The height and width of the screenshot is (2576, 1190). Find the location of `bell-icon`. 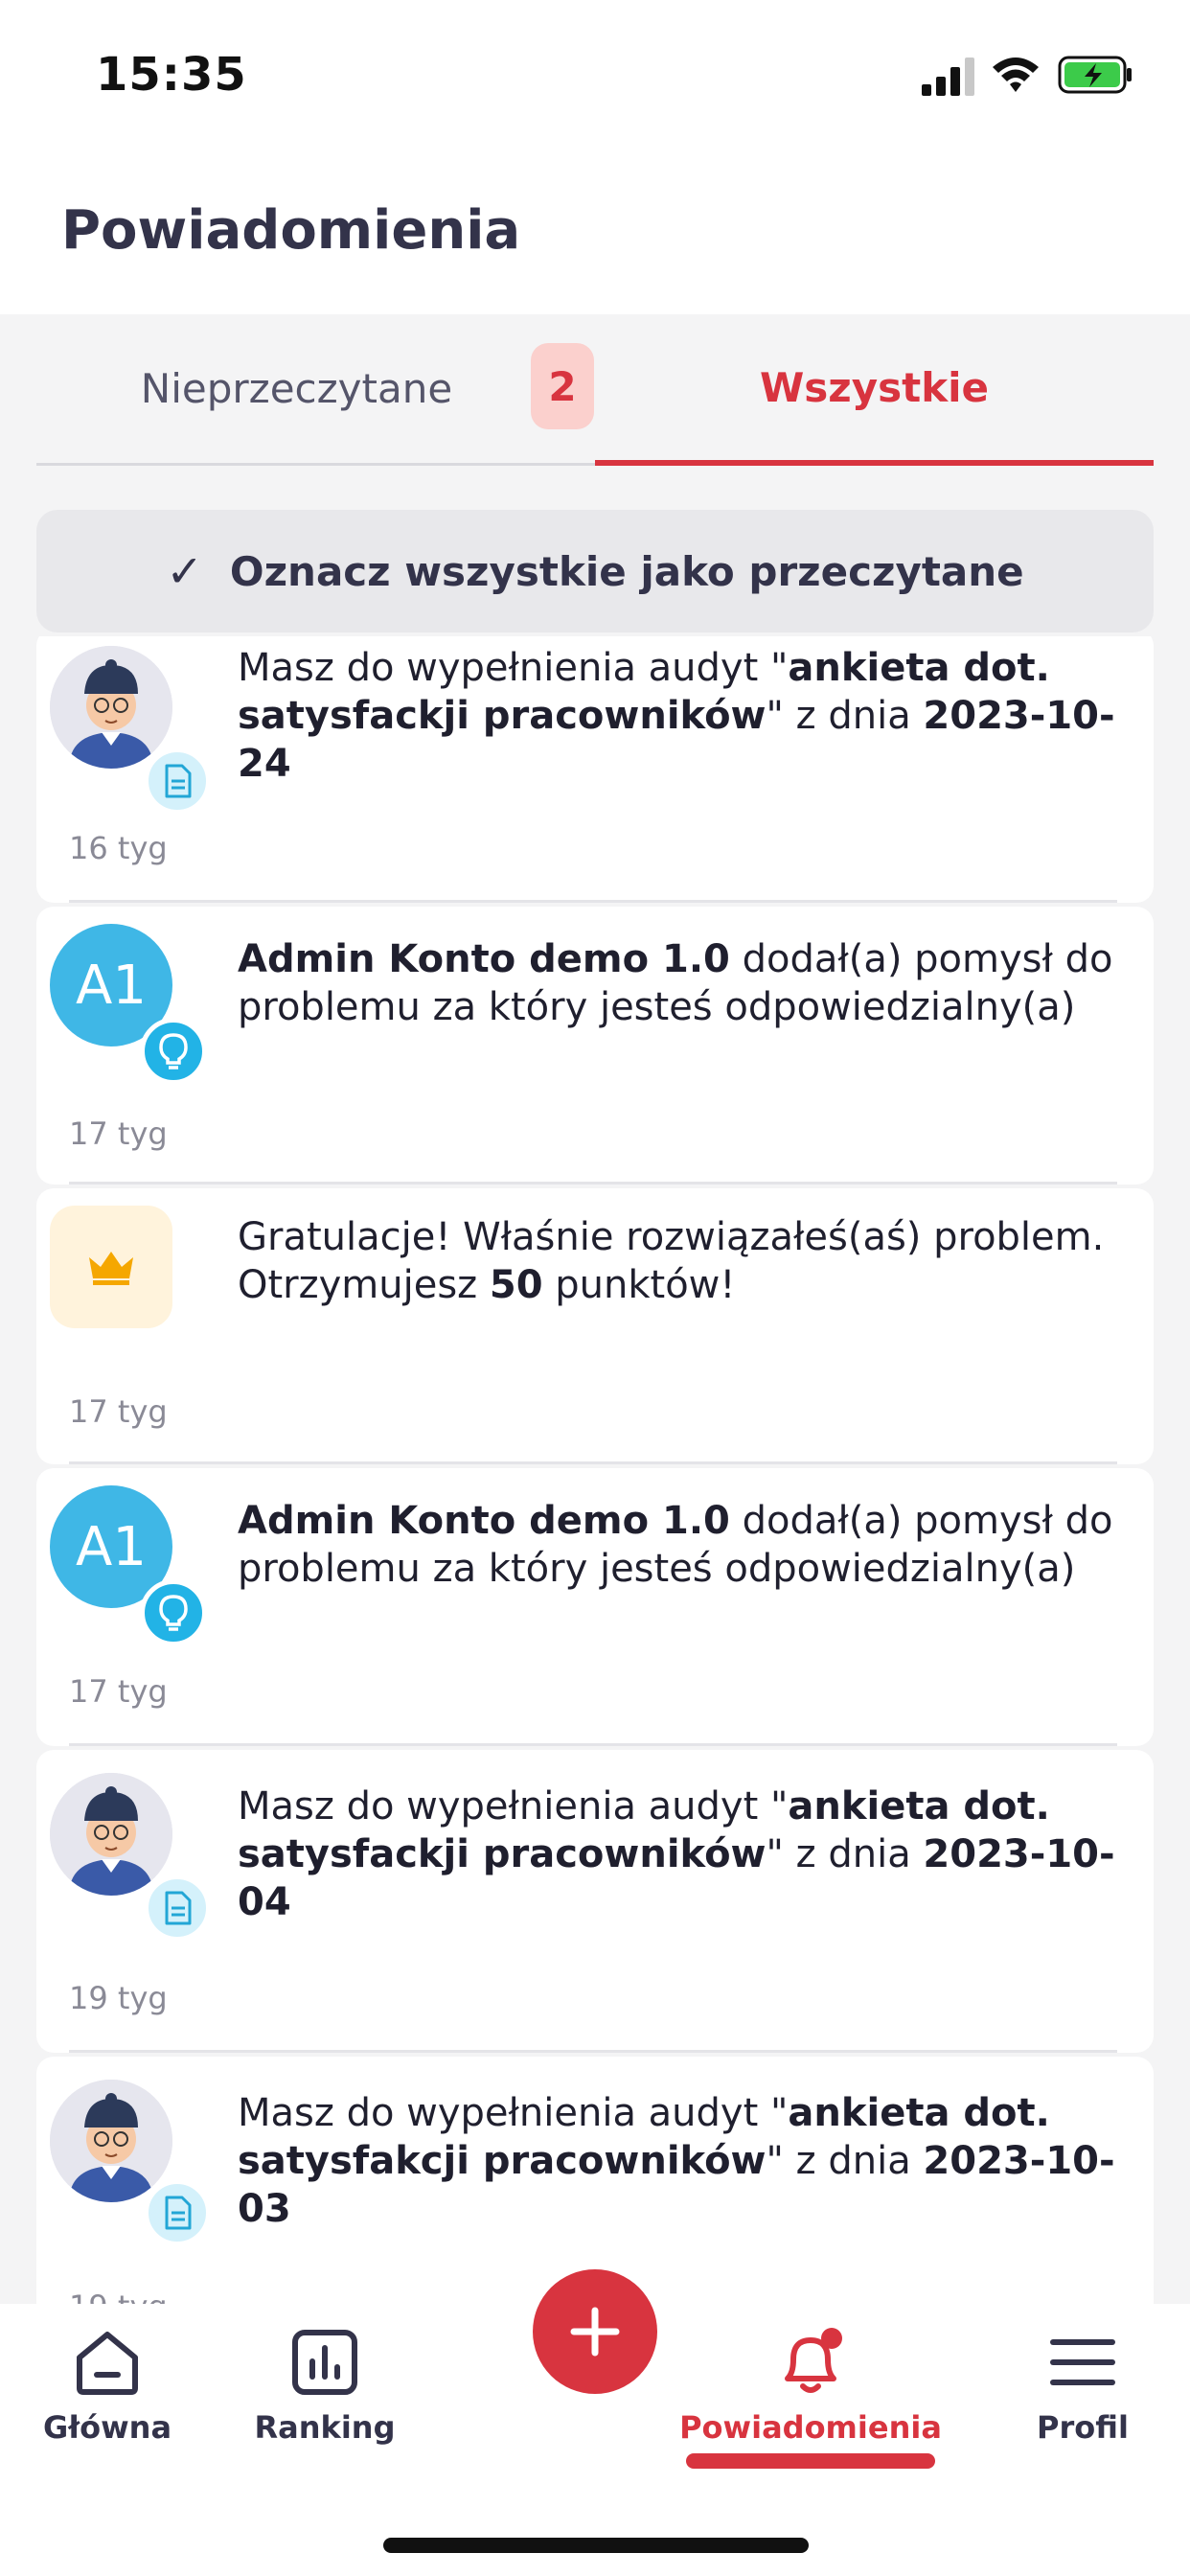

bell-icon is located at coordinates (813, 2360).